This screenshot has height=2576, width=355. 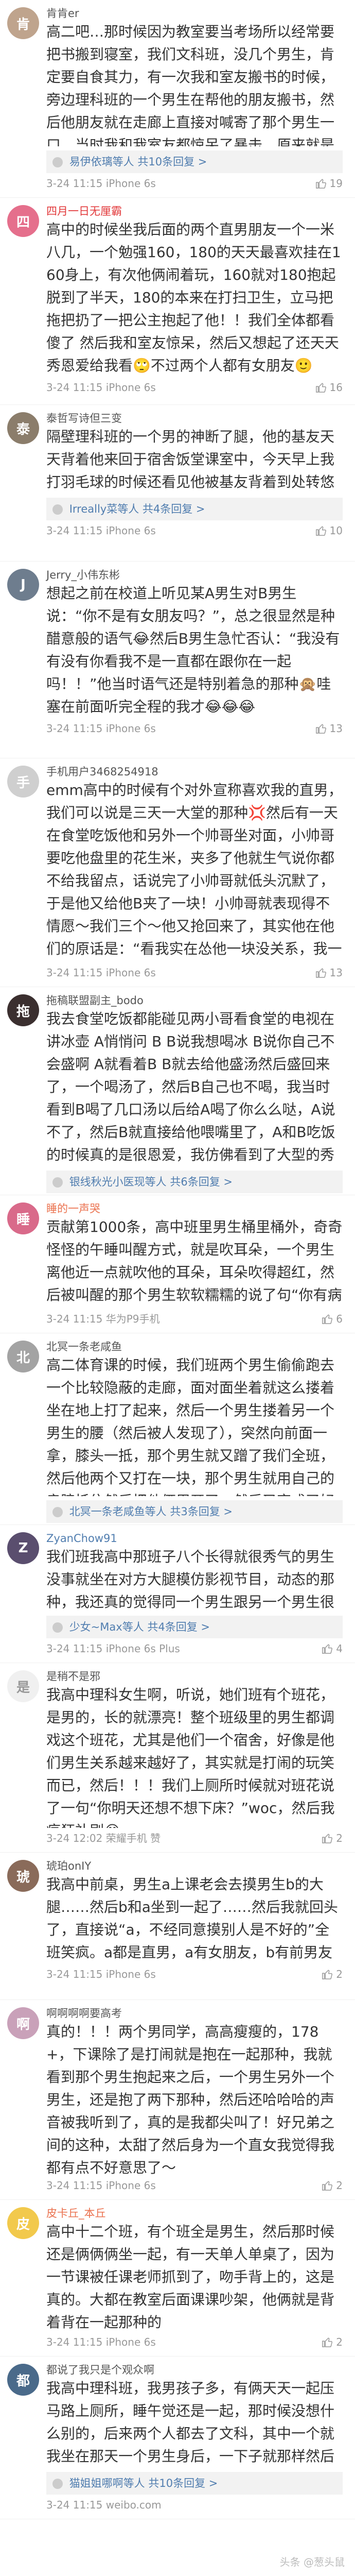 I want to click on replies-link: 北冥一条老咸鱼等人 共3条回复 >, so click(x=194, y=1511).